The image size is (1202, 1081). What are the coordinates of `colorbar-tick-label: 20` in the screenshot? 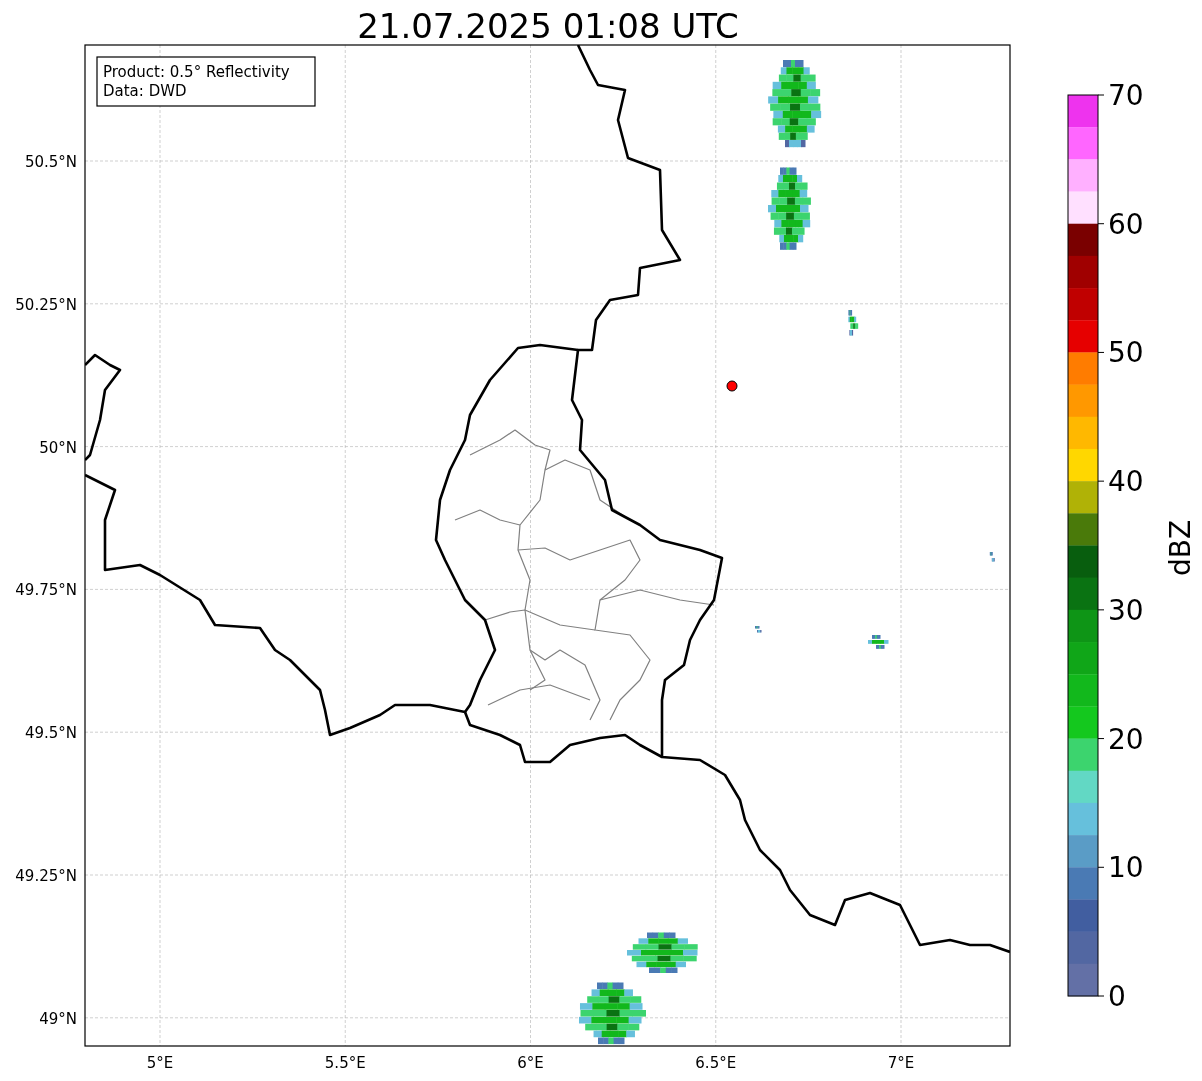 It's located at (1126, 739).